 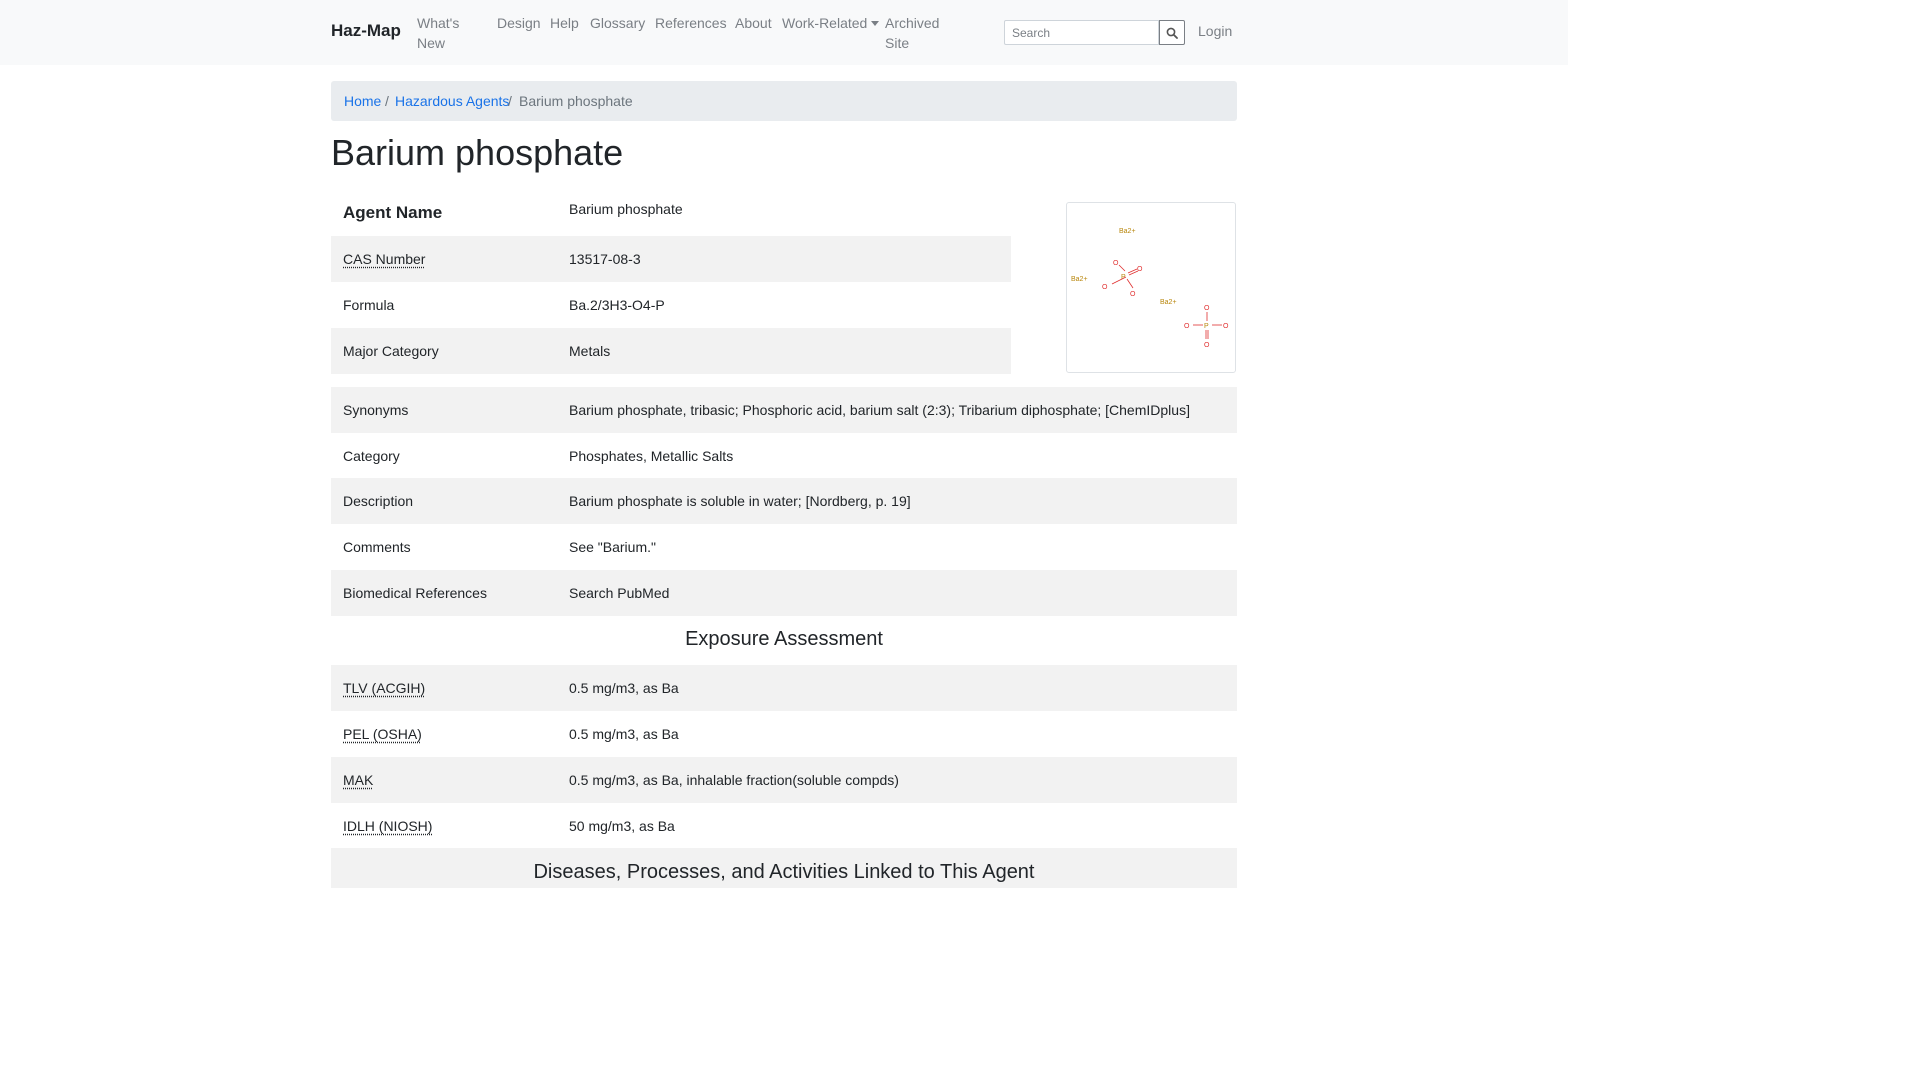 What do you see at coordinates (784, 688) in the screenshot?
I see `tlv-row: TLV (ACGIH) 0.5 mg/m3, as Ba` at bounding box center [784, 688].